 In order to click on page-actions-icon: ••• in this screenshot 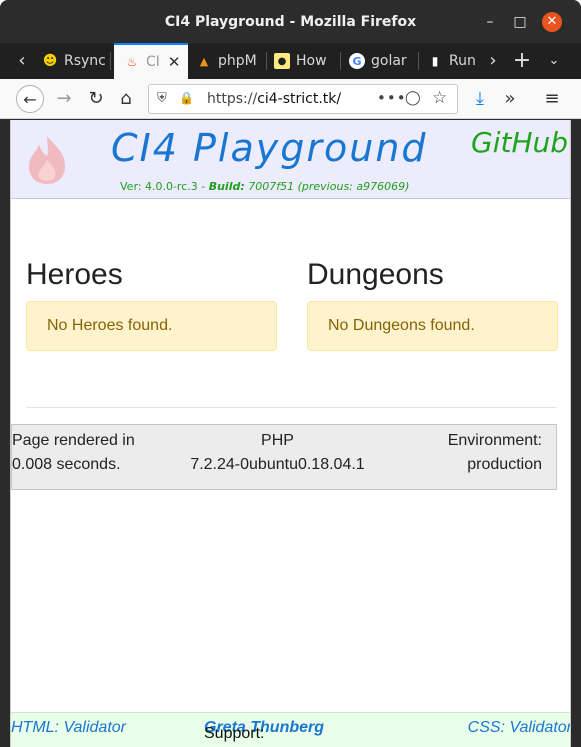, I will do `click(392, 98)`.